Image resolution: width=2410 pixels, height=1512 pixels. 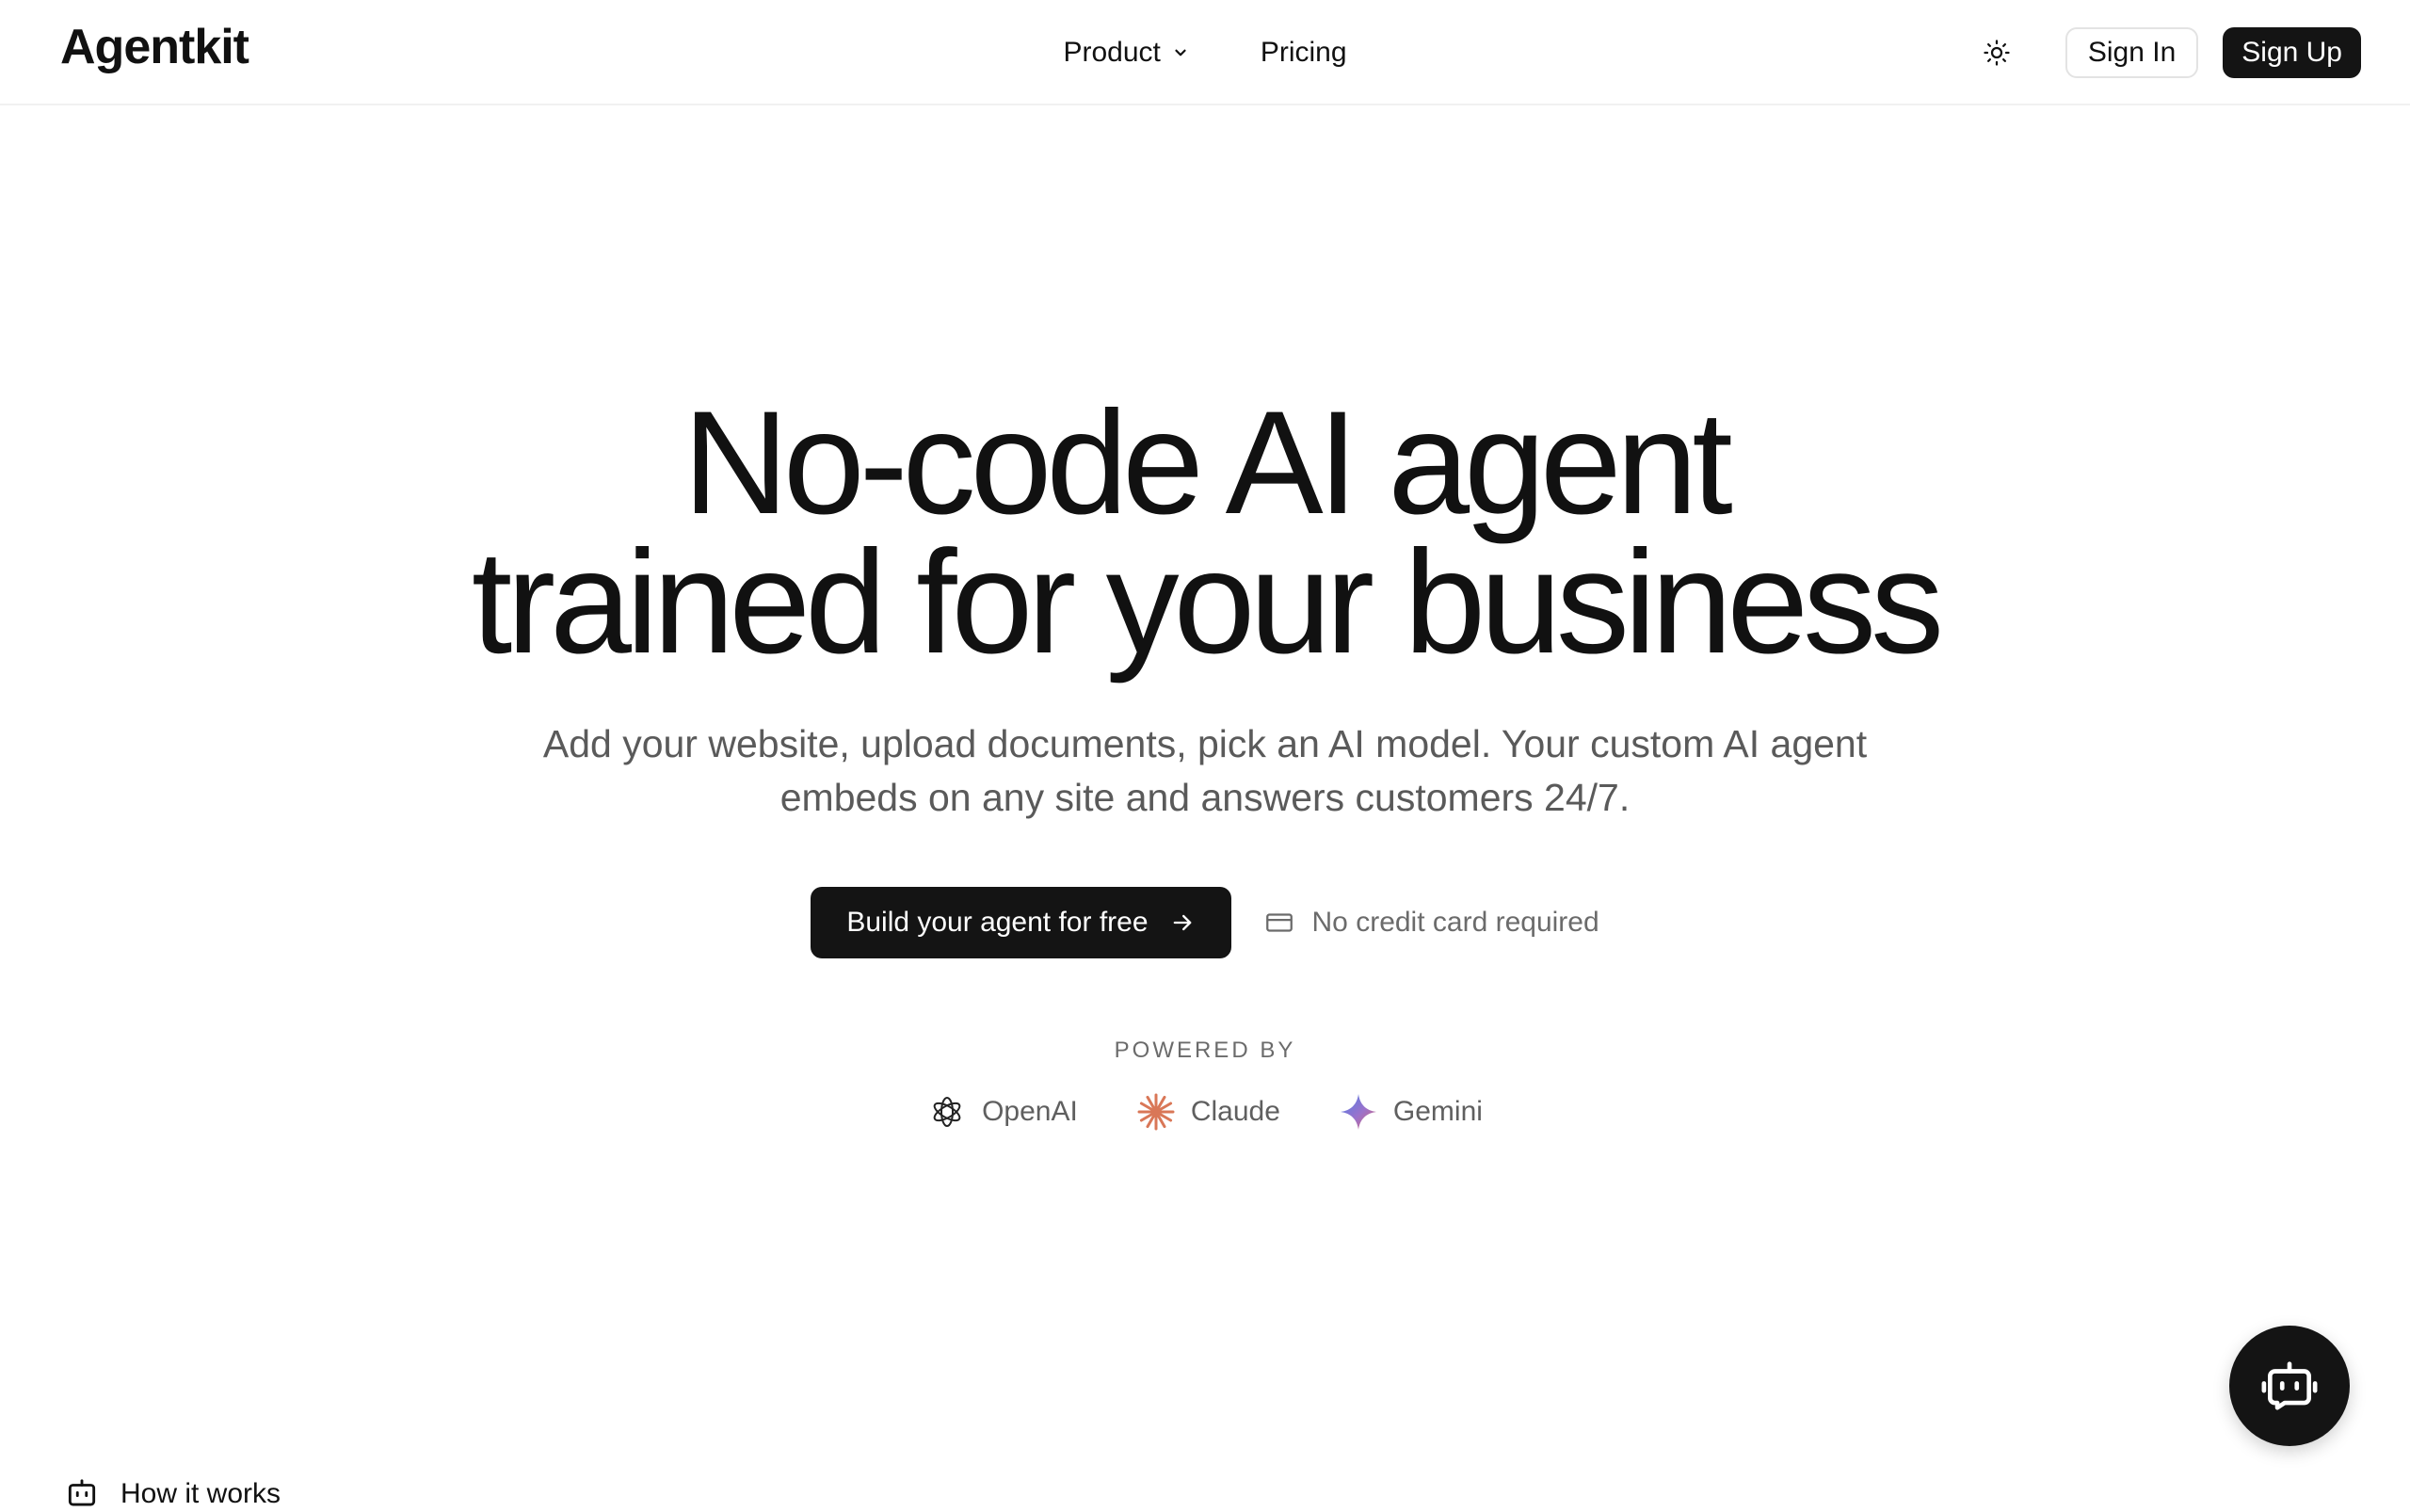 I want to click on provider-gemini: Gemini, so click(x=1411, y=1112).